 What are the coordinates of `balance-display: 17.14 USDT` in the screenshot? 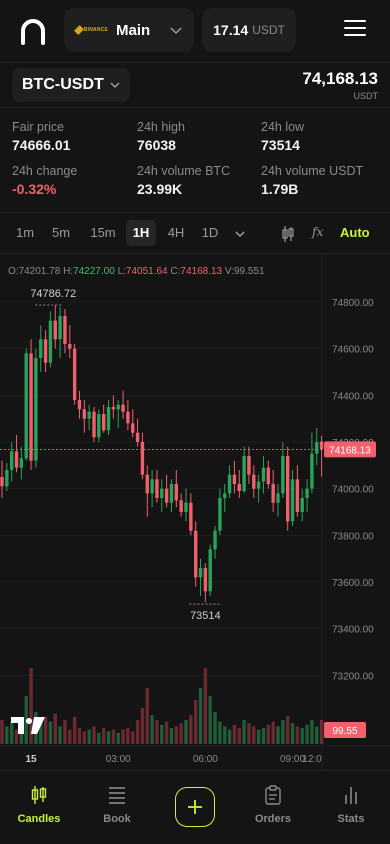 It's located at (249, 30).